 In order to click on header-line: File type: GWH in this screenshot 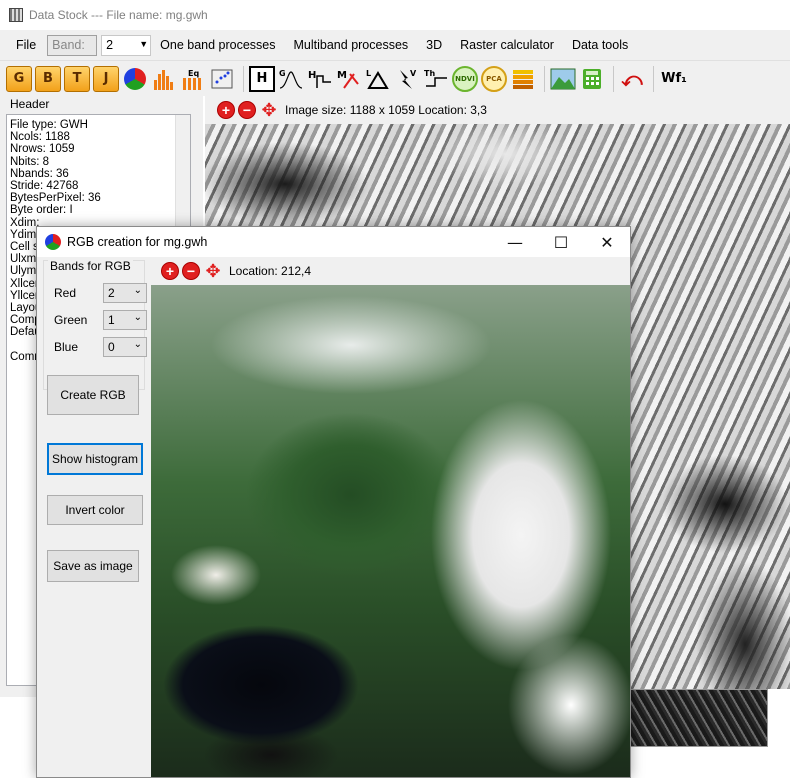, I will do `click(49, 125)`.